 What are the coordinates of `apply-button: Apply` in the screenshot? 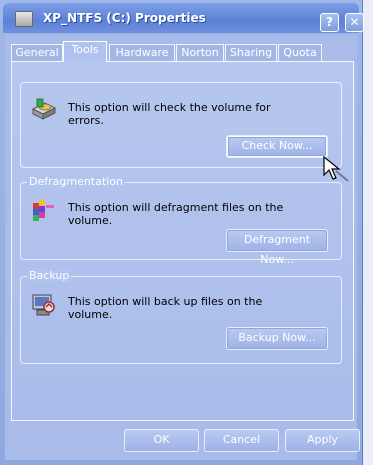 It's located at (322, 440).